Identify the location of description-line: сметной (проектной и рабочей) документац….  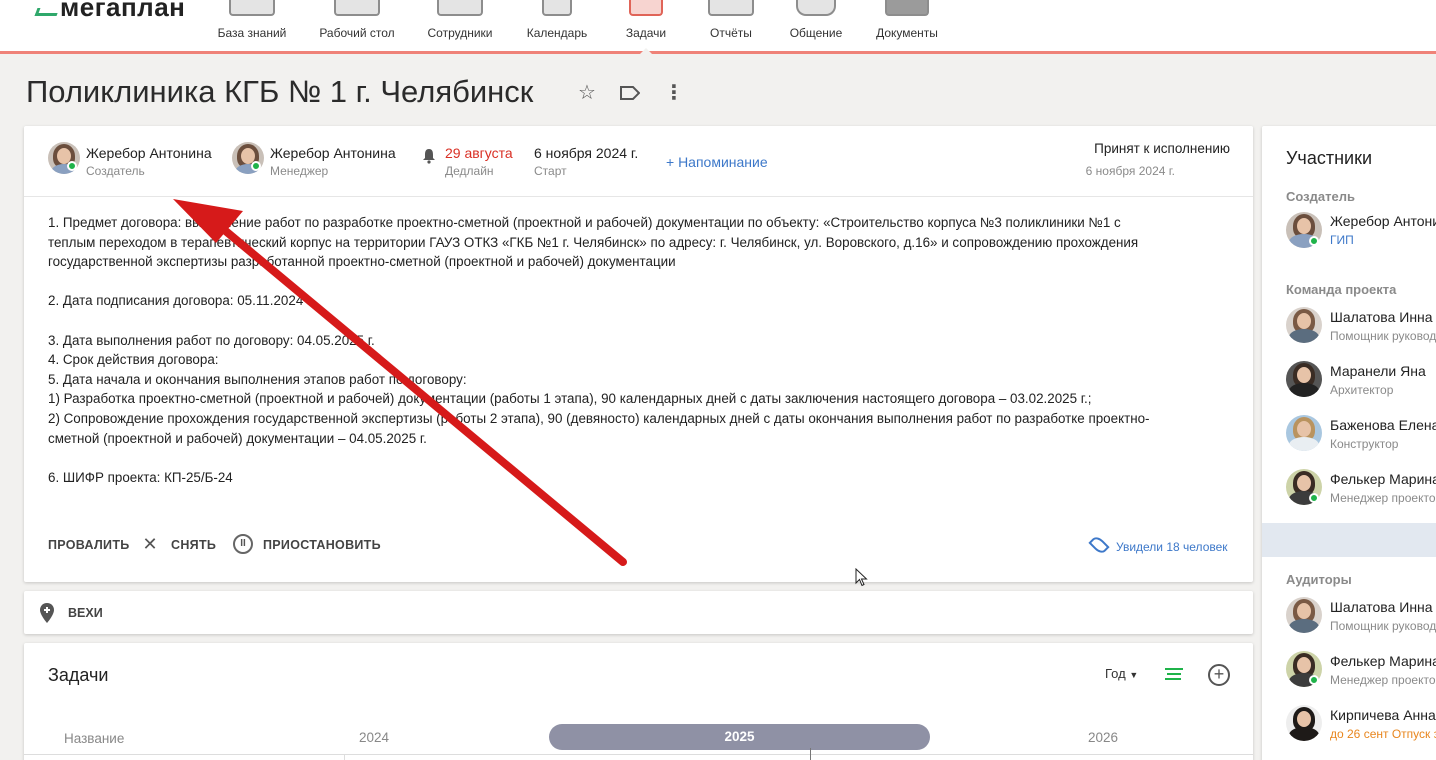
(237, 438).